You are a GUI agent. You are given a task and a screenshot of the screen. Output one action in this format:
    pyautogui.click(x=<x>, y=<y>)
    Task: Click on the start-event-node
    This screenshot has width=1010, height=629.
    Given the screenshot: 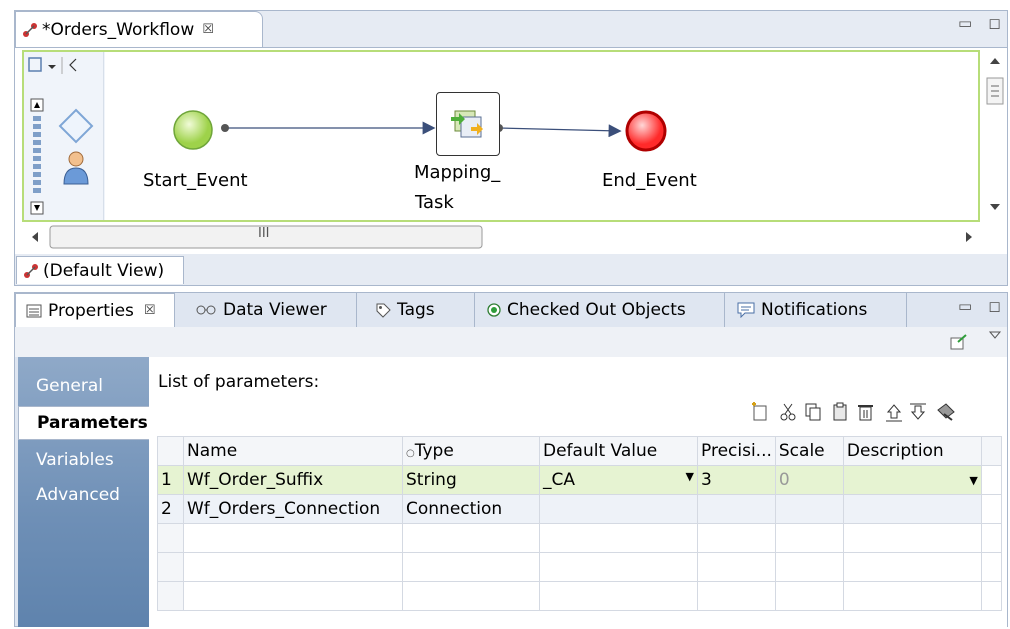 What is the action you would take?
    pyautogui.click(x=193, y=130)
    